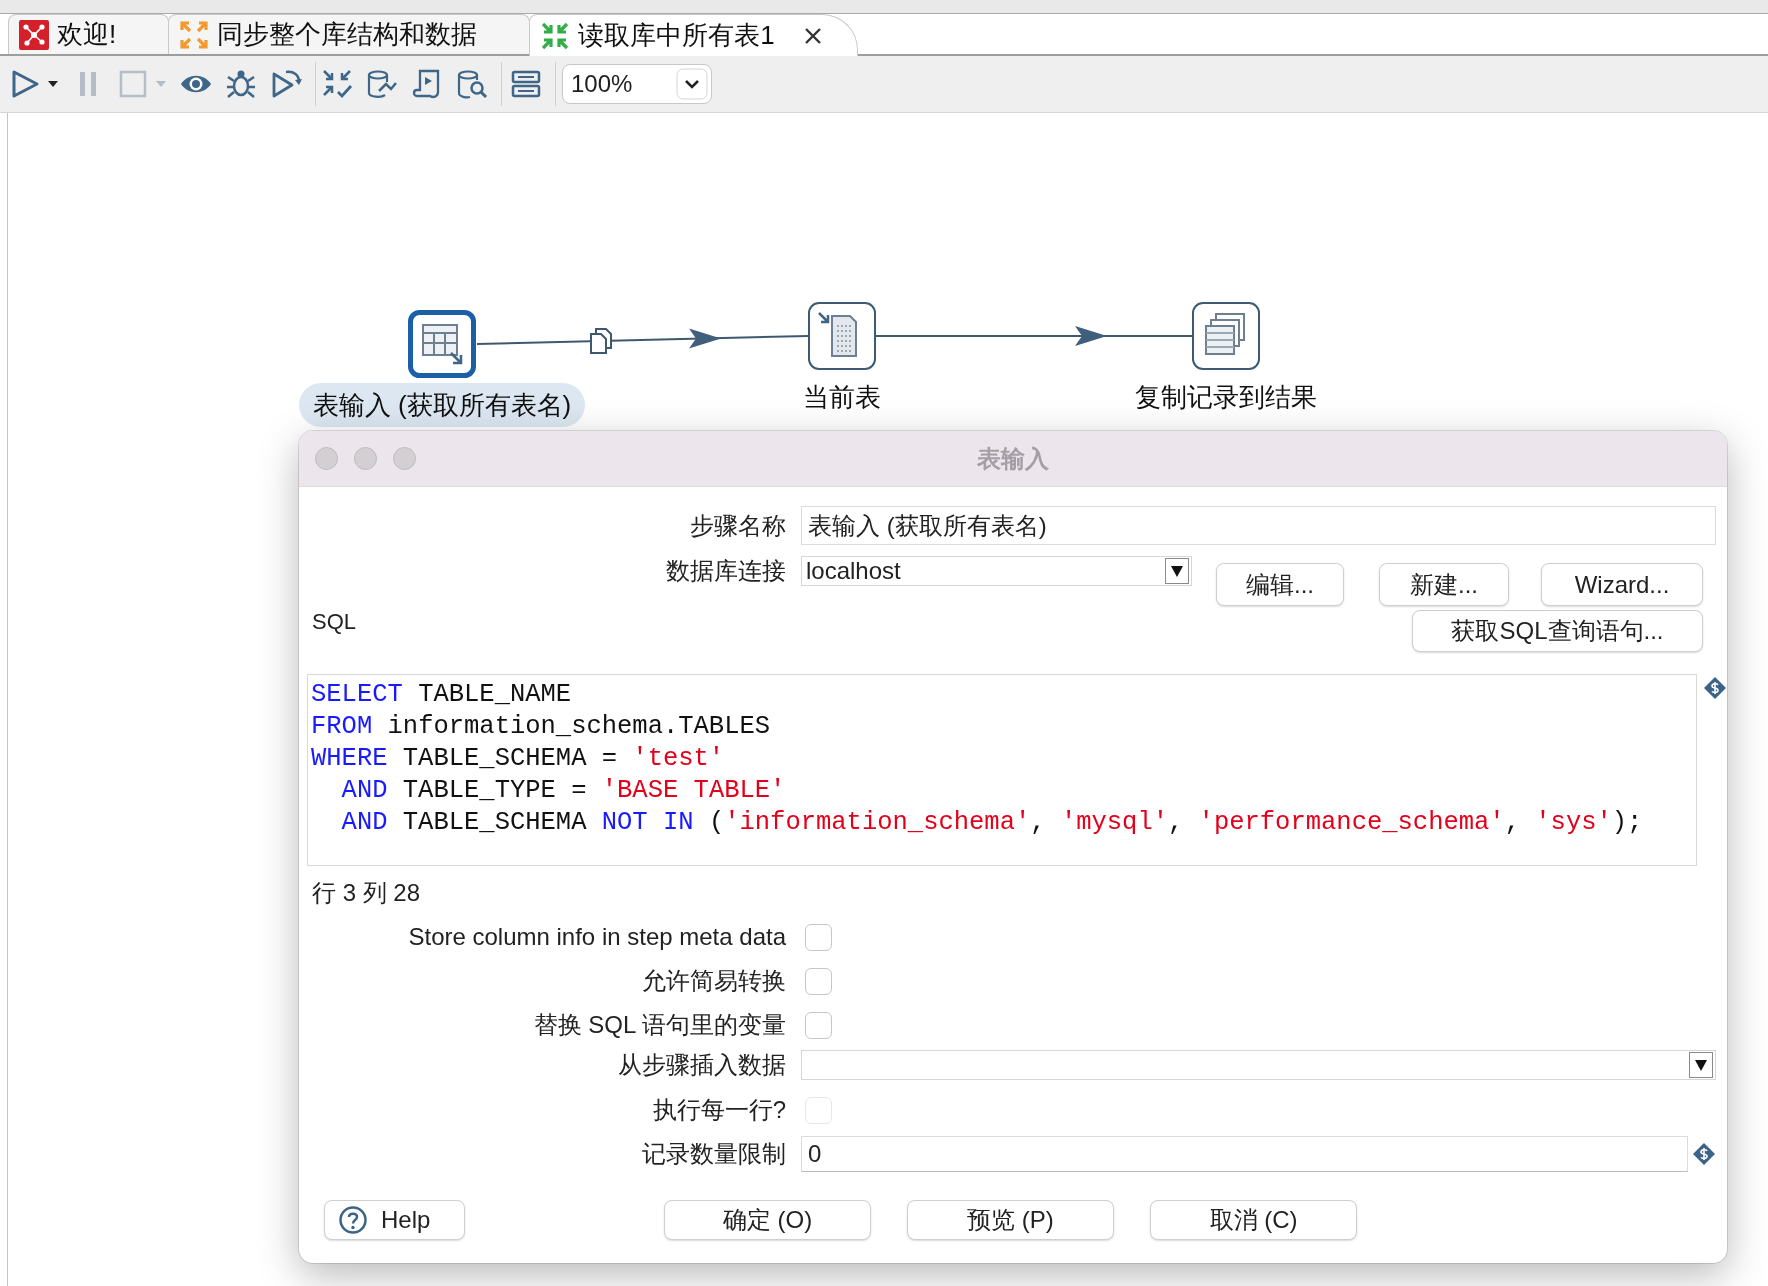 The image size is (1768, 1286). I want to click on field-label: 步骤名称, so click(738, 525).